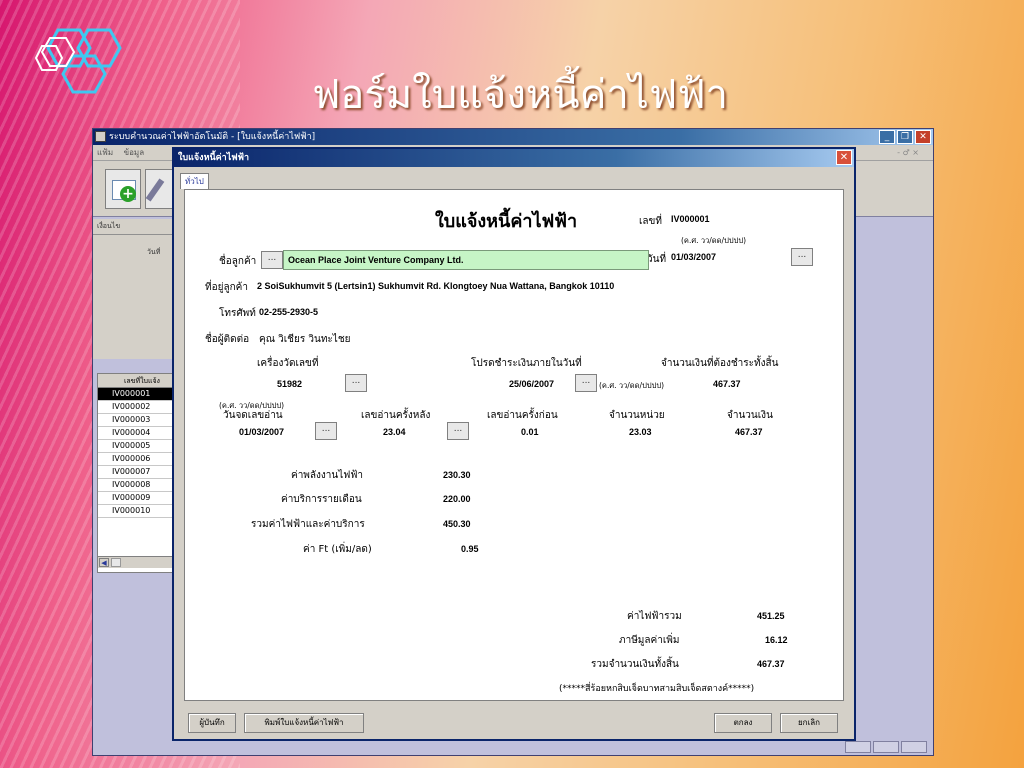 The image size is (1024, 768). What do you see at coordinates (262, 432) in the screenshot?
I see `read-date-value: 01/03/2007` at bounding box center [262, 432].